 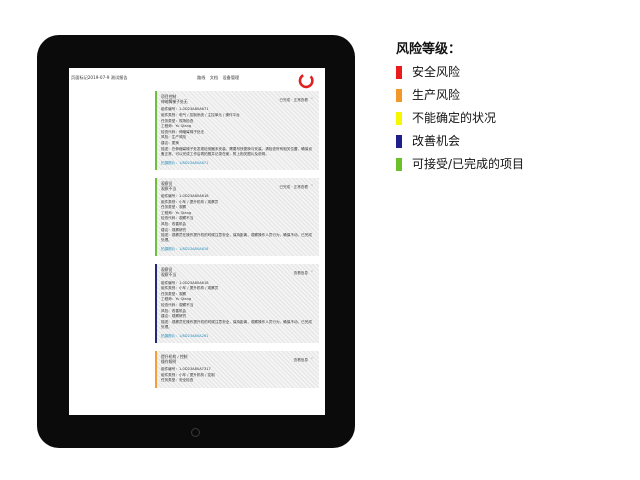 I want to click on legend-item-uncertain: 不能确定的状况, so click(x=496, y=121).